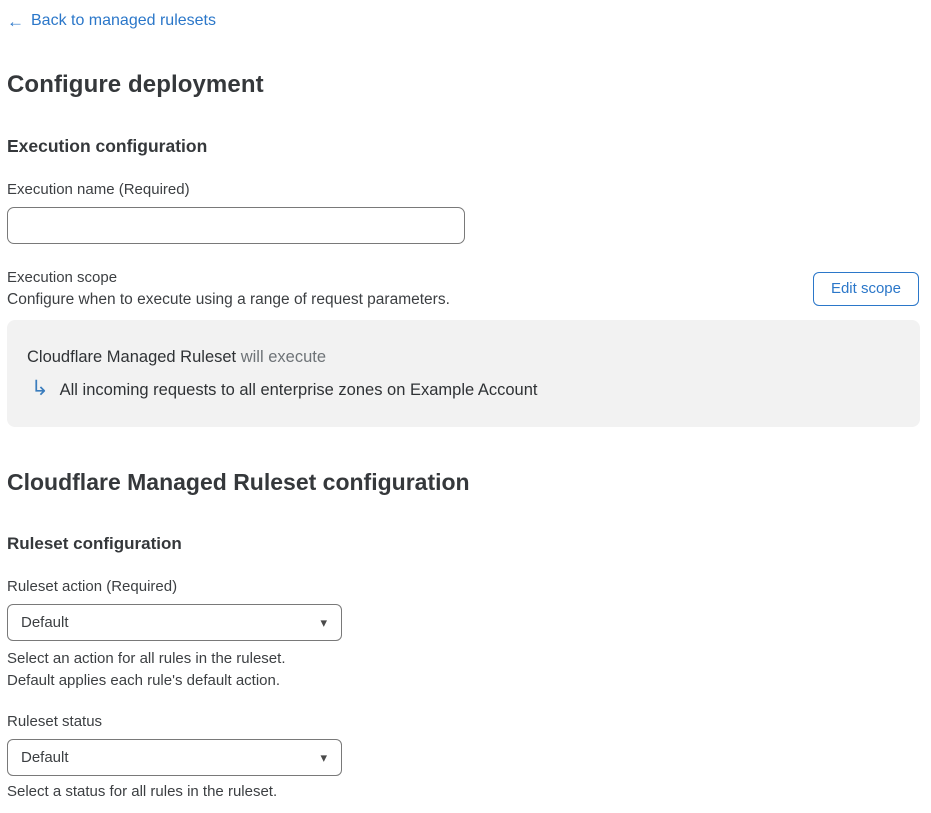  I want to click on execution-configuration-heading: Execution configuration, so click(107, 145).